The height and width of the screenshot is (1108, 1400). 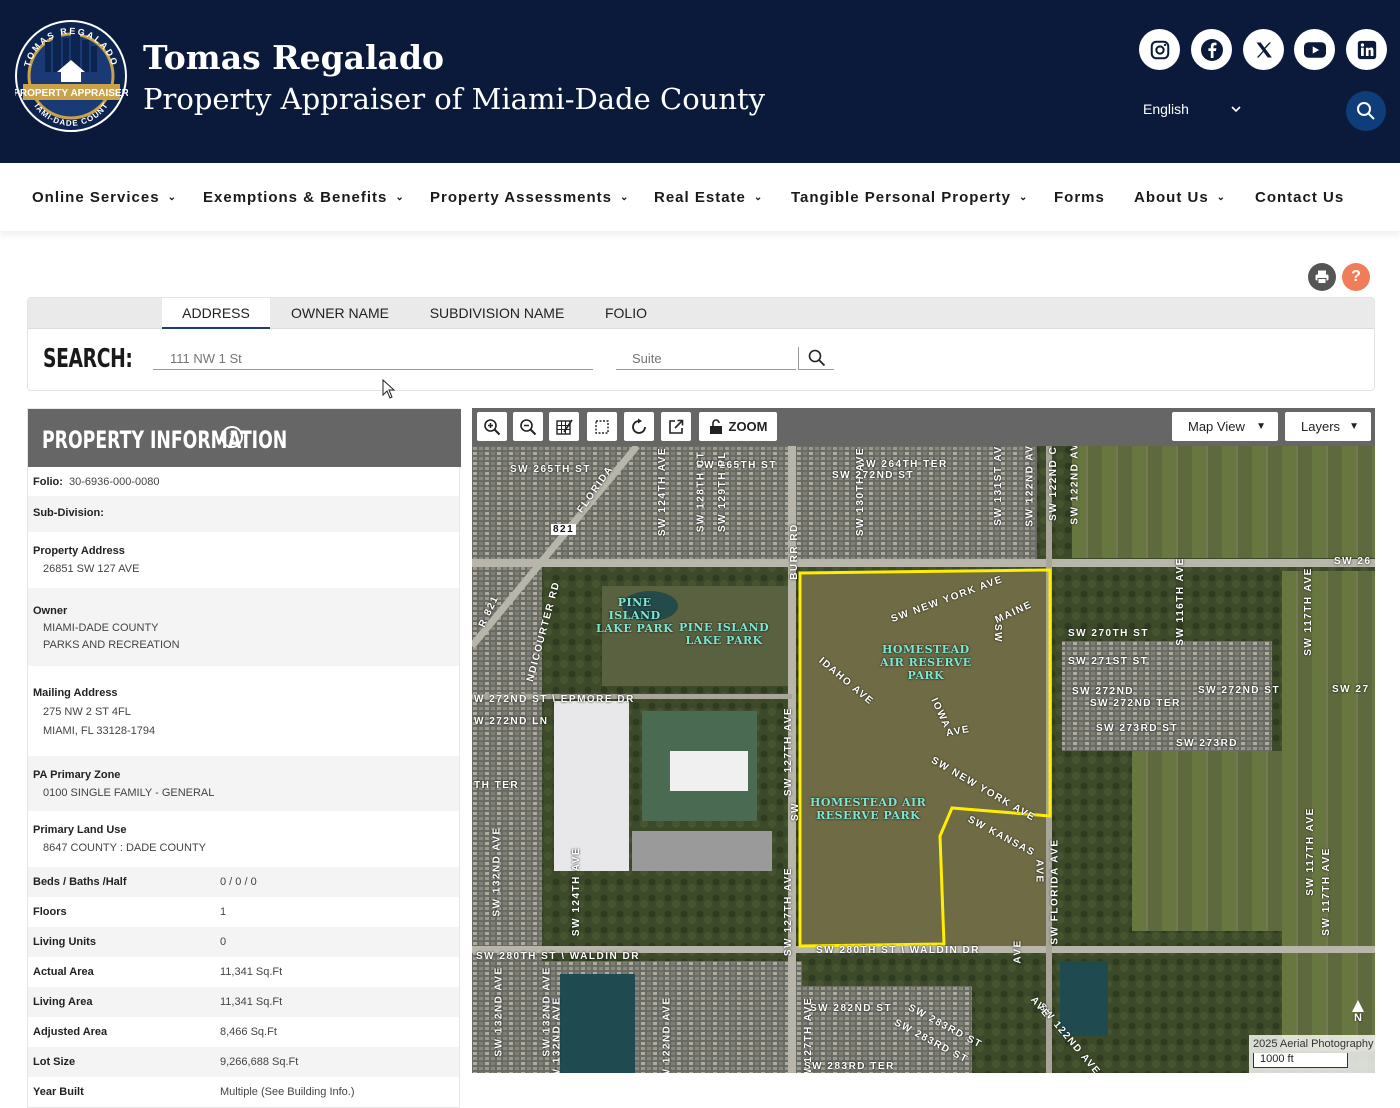 What do you see at coordinates (715, 426) in the screenshot?
I see `lock-icon` at bounding box center [715, 426].